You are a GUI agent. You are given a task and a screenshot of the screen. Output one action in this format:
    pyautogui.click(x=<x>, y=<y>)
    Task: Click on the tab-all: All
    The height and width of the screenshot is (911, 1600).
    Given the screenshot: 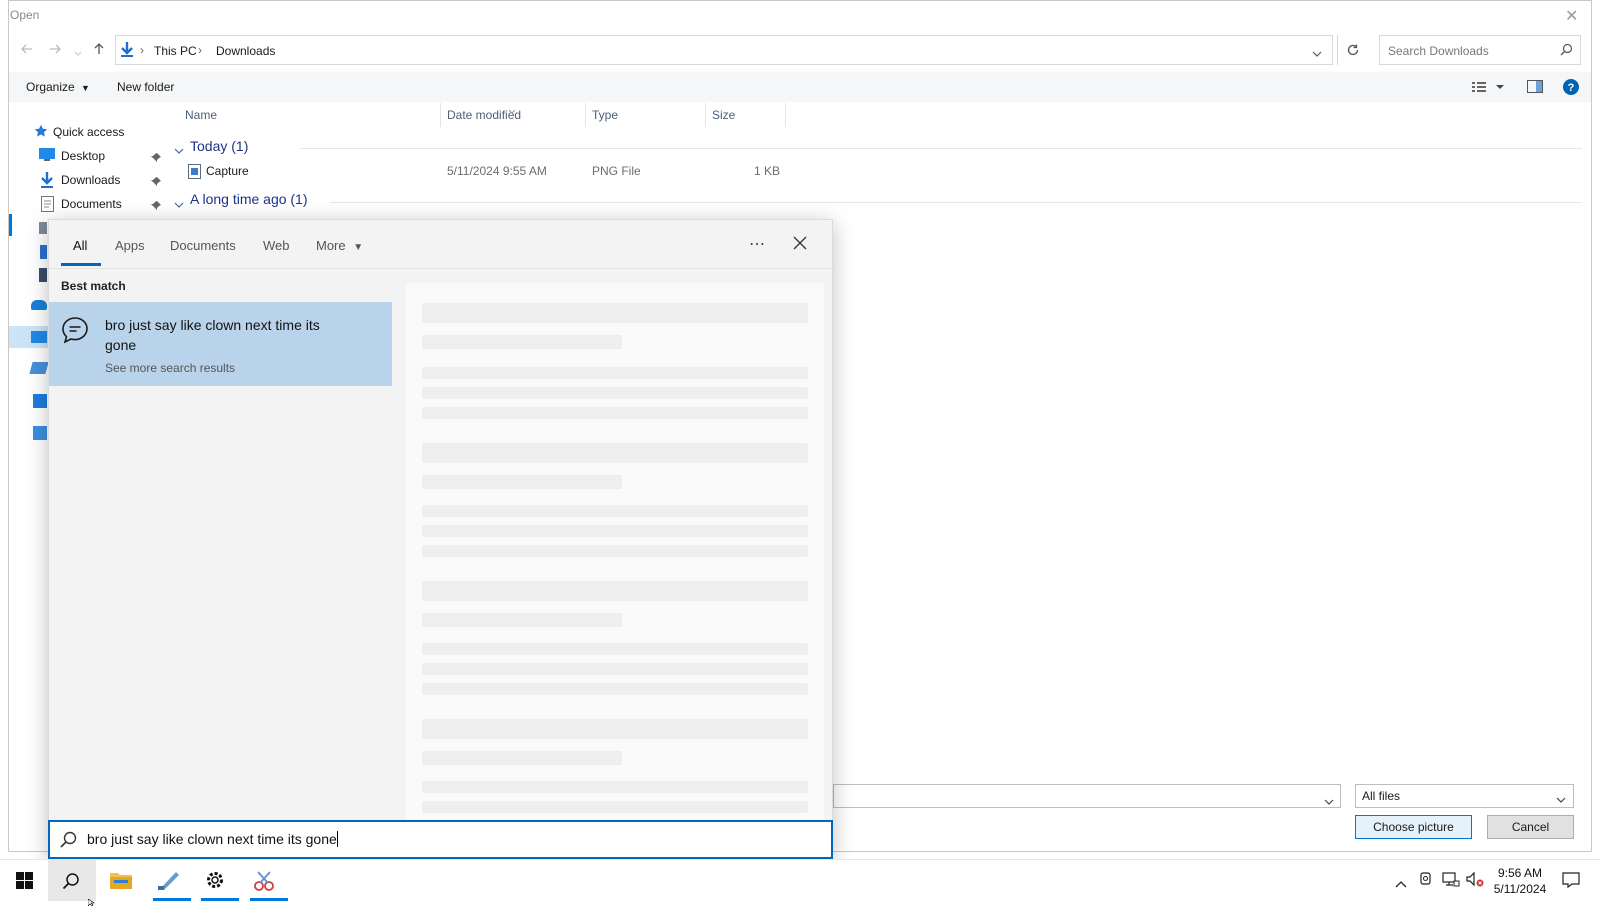 What is the action you would take?
    pyautogui.click(x=80, y=245)
    